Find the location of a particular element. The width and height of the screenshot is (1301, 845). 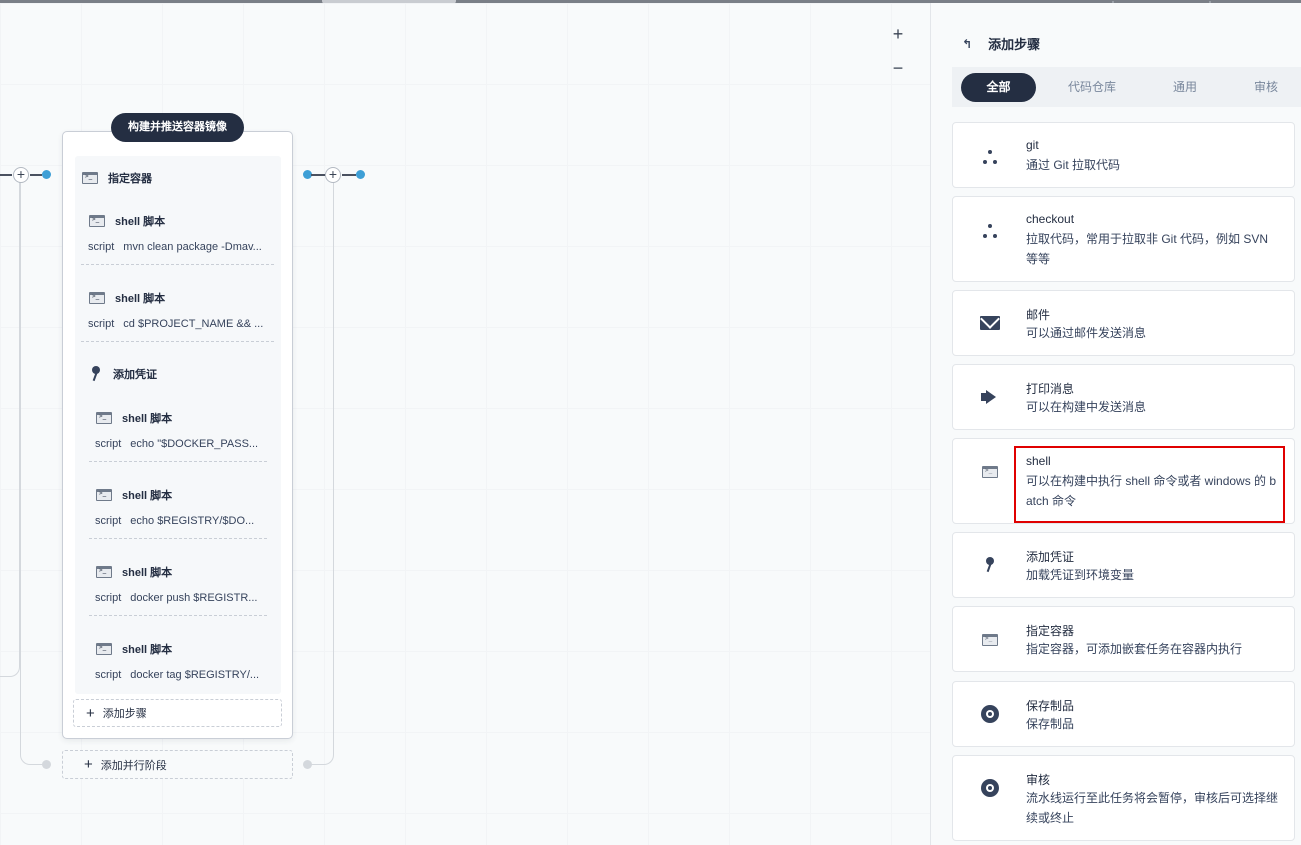

step-card-checkout: checkout 拉取代码，常用于拉取非 Git 代码，例如 SVN 等等 is located at coordinates (1123, 239).